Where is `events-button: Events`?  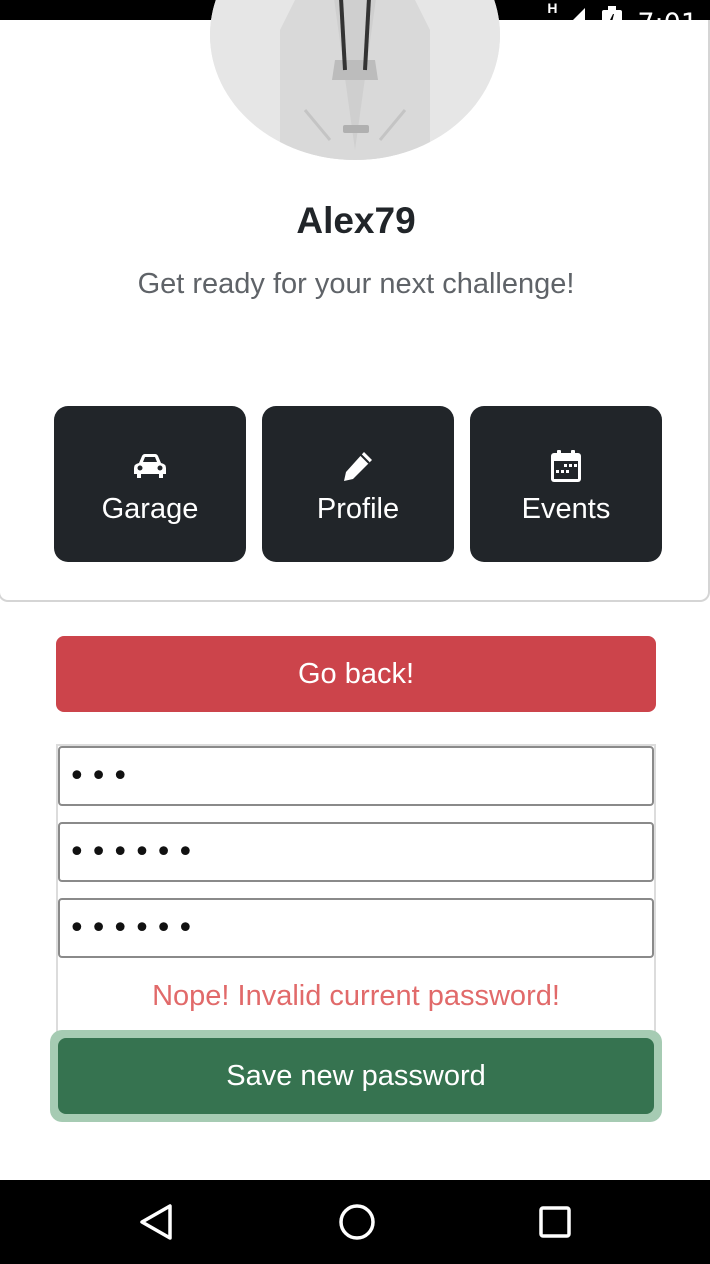 events-button: Events is located at coordinates (566, 484).